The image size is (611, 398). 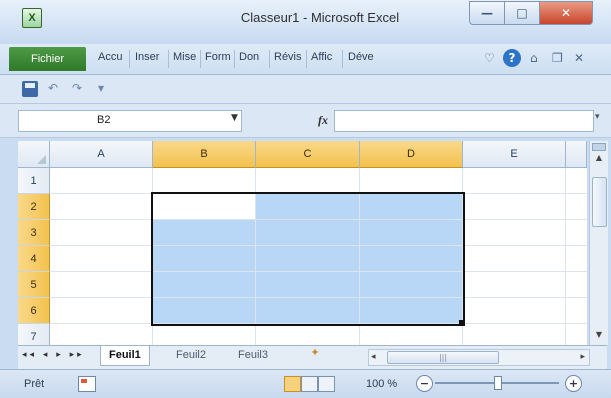 I want to click on scroll-left-icon: ◂, so click(x=373, y=357).